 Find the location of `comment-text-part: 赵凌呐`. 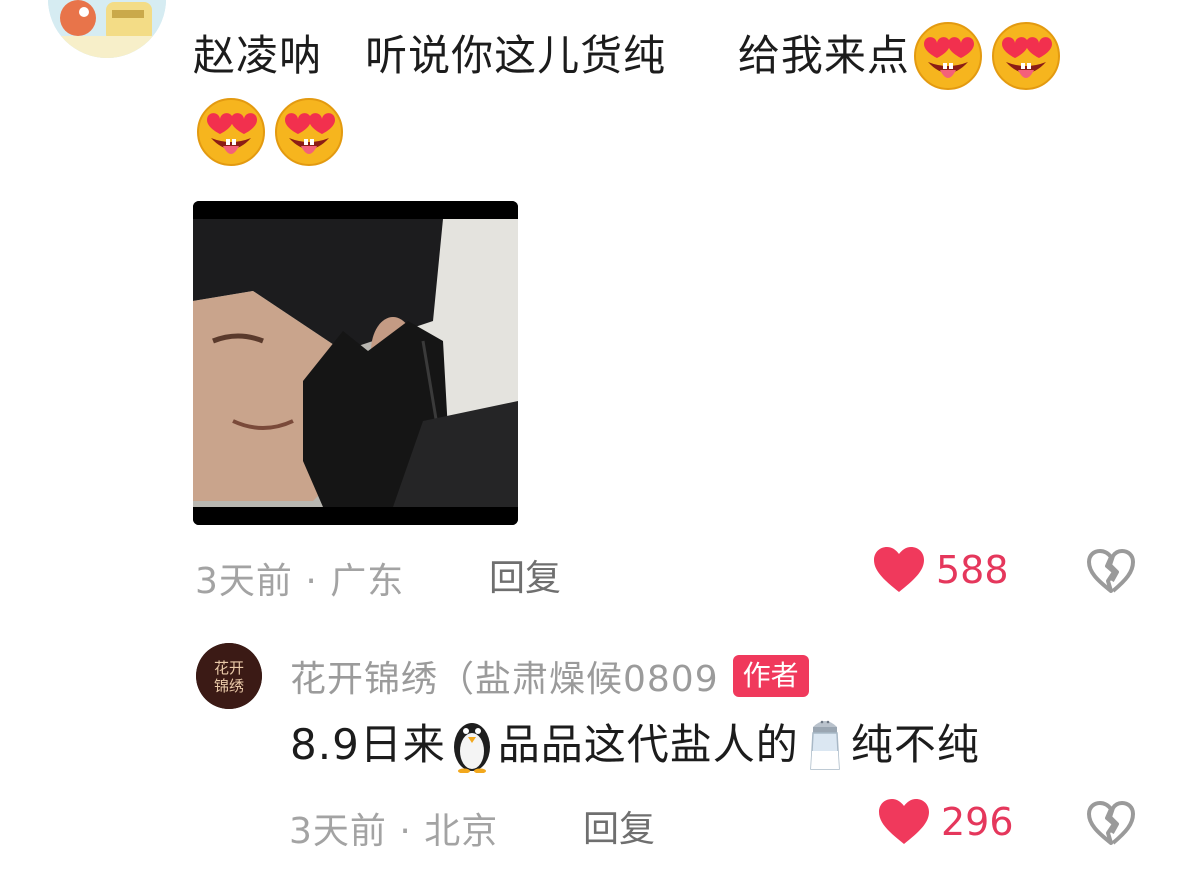

comment-text-part: 赵凌呐 is located at coordinates (258, 55).